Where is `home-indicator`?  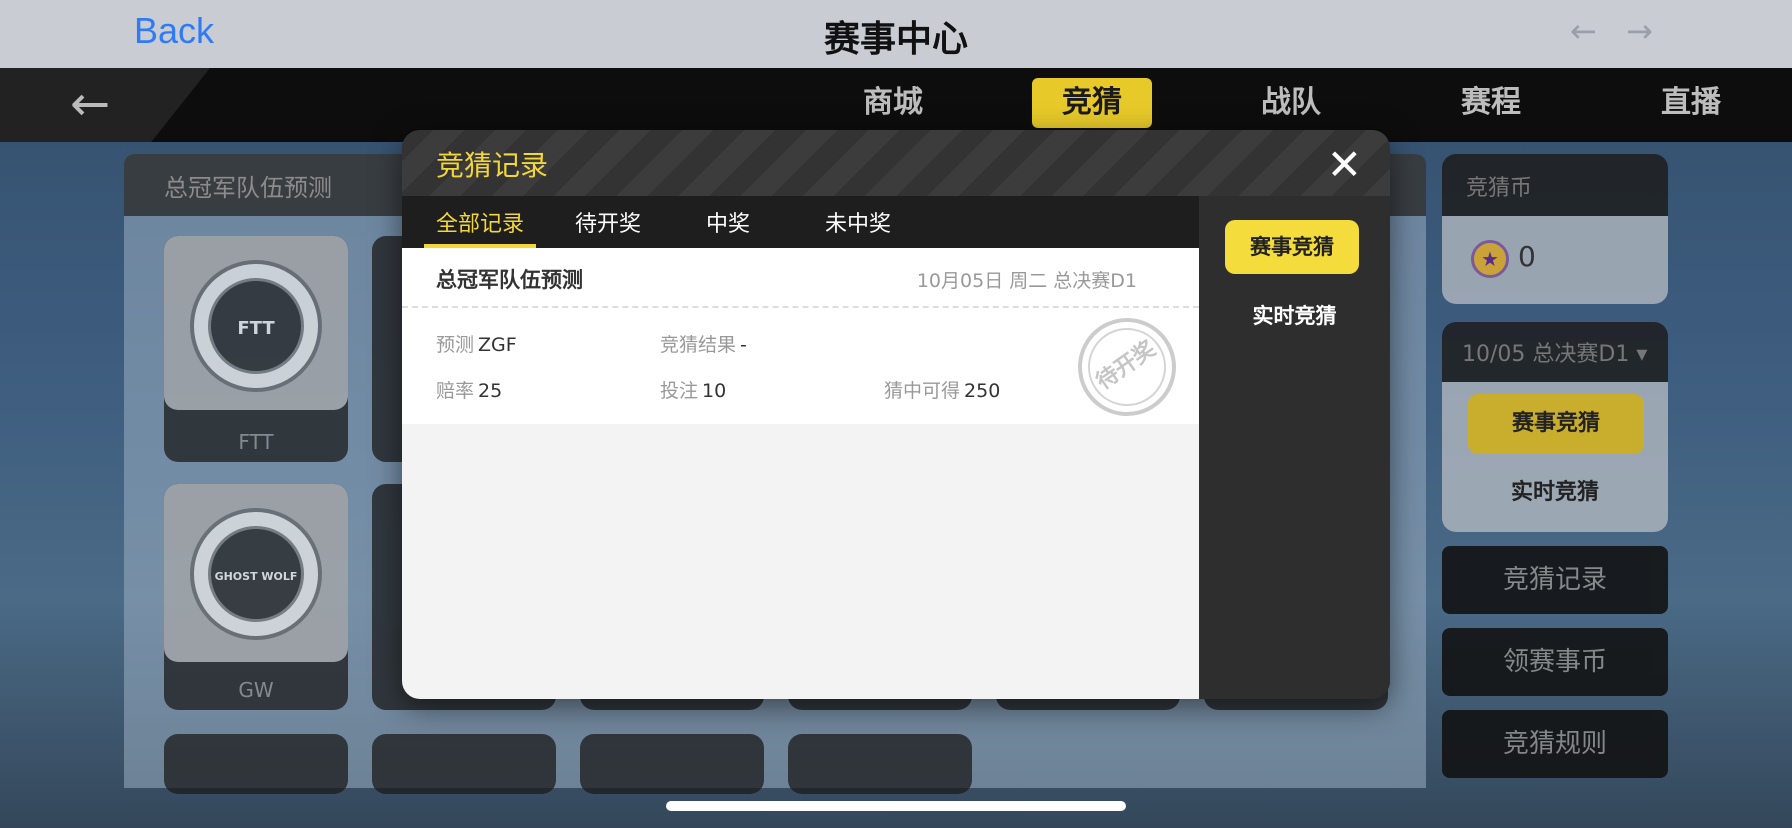 home-indicator is located at coordinates (896, 806).